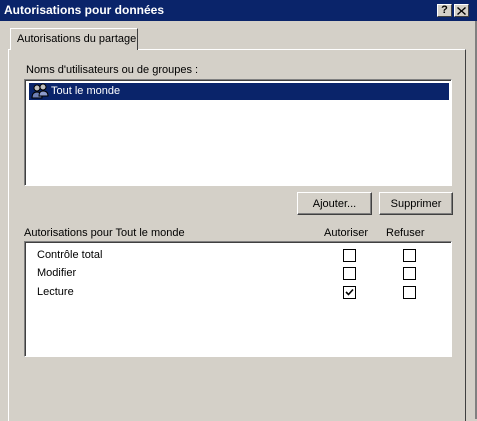  I want to click on tab-share-permissions: Autorisations du partage, so click(74, 39).